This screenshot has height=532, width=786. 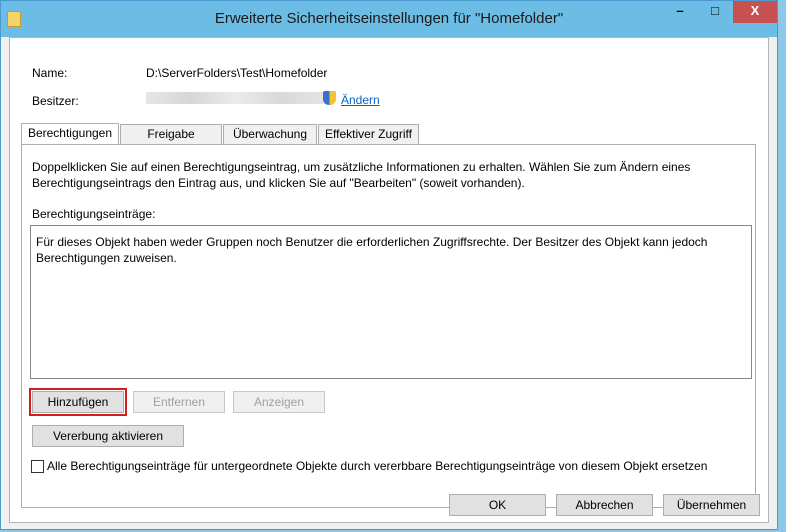 What do you see at coordinates (755, 12) in the screenshot?
I see `close-button: X` at bounding box center [755, 12].